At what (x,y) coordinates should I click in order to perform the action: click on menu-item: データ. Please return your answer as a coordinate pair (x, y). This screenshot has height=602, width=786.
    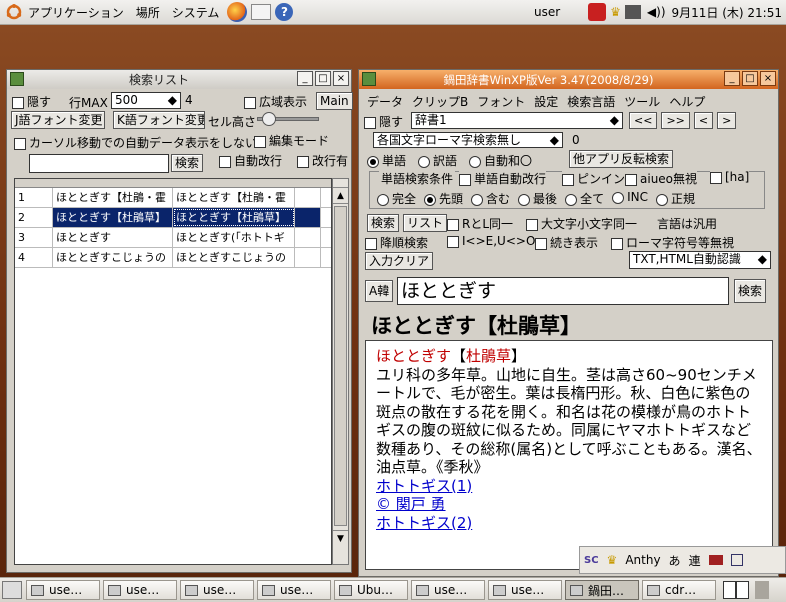
    Looking at the image, I should click on (385, 101).